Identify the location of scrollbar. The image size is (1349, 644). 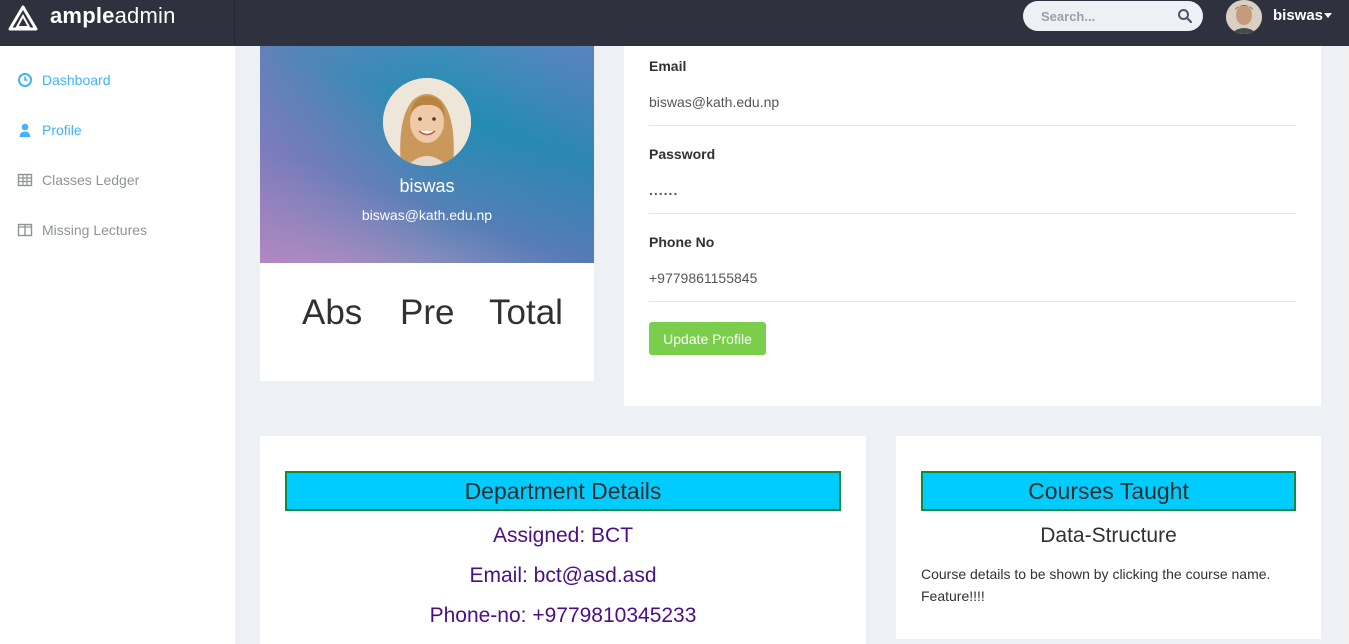
(1347, 345).